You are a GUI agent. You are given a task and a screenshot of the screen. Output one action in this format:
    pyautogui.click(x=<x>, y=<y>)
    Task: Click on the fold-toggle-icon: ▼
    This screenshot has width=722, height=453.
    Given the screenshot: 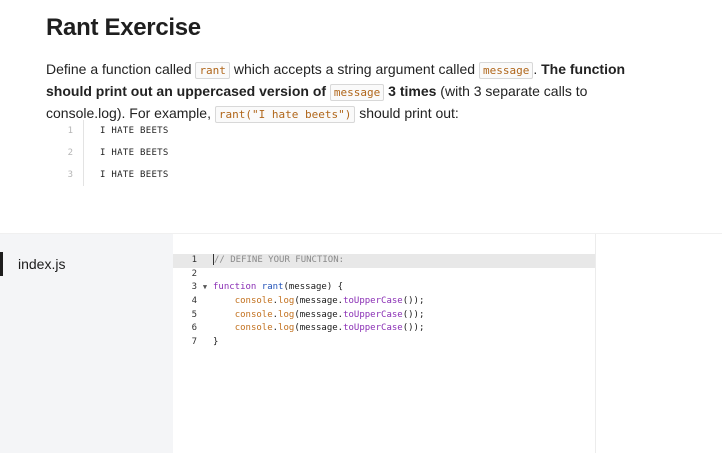 What is the action you would take?
    pyautogui.click(x=205, y=288)
    